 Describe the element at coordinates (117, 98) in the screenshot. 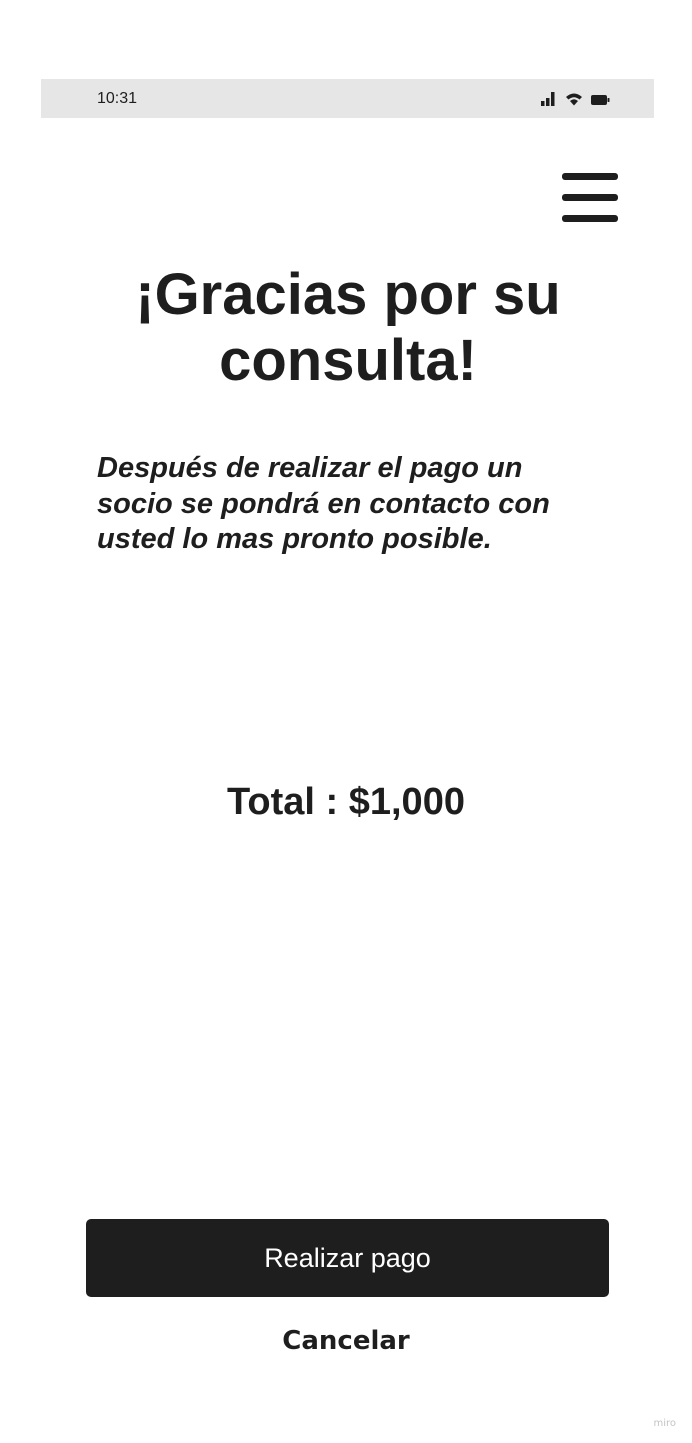

I see `status-time: 10:31` at that location.